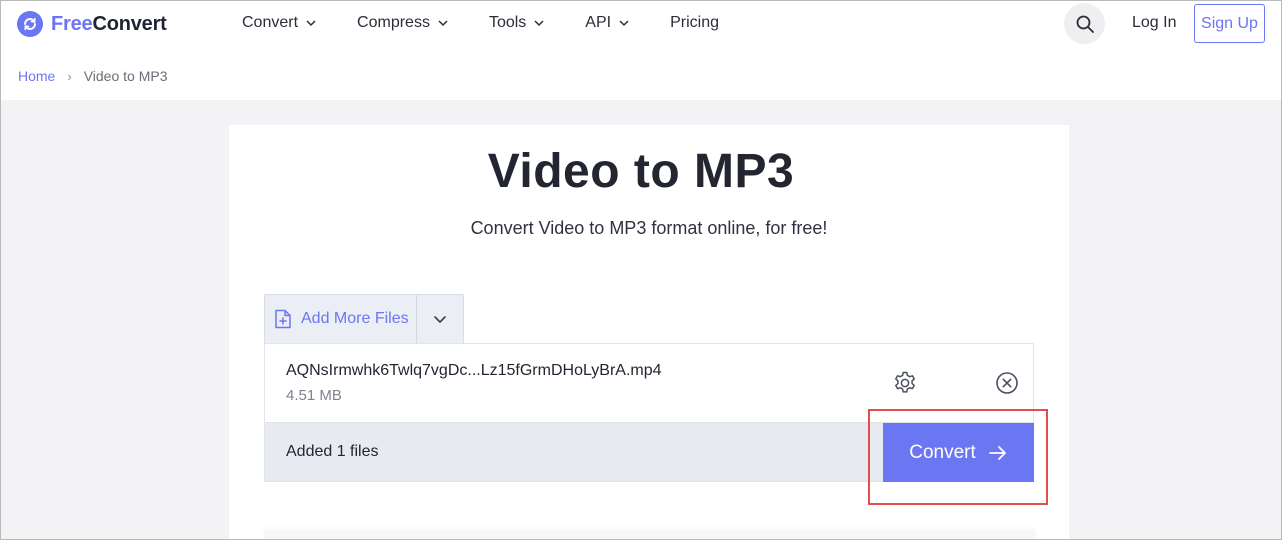 This screenshot has height=540, width=1282. Describe the element at coordinates (517, 23) in the screenshot. I see `nav-item-tools: Tools` at that location.